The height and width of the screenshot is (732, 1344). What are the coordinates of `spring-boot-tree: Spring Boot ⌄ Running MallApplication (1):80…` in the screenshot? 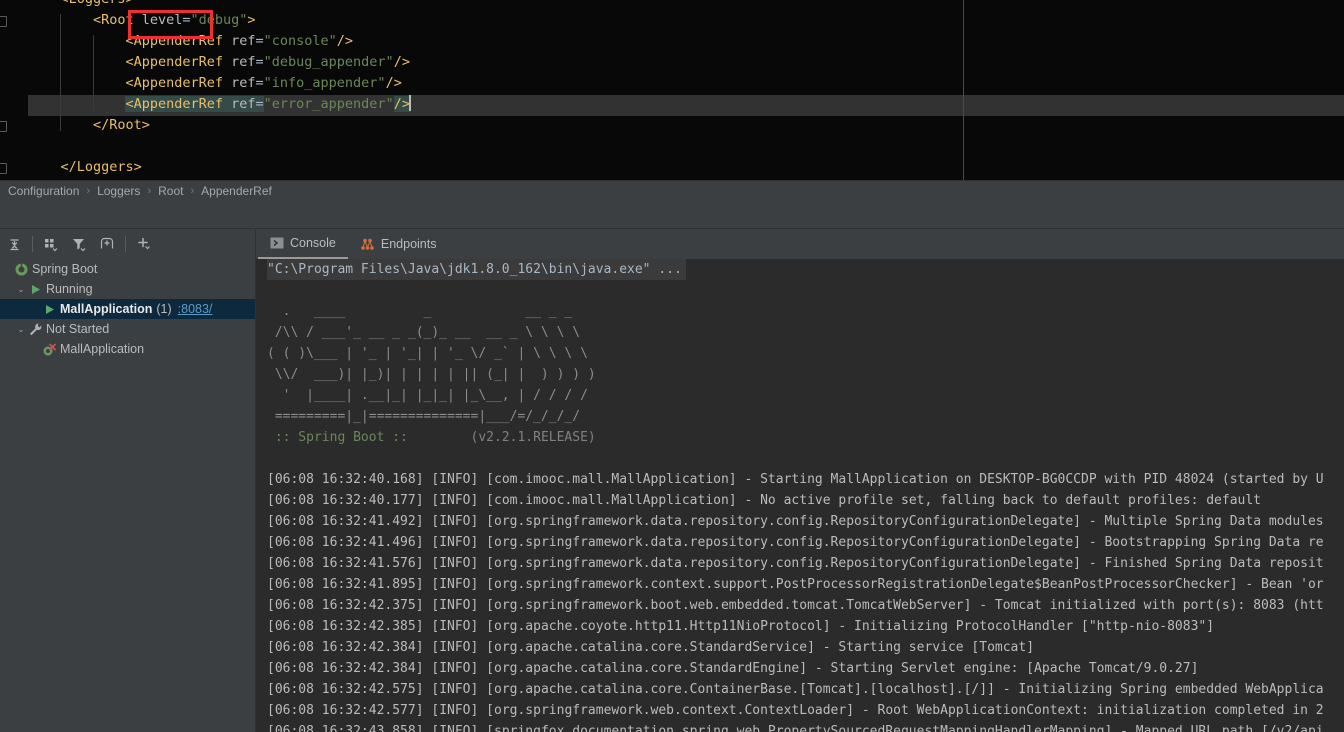 It's located at (128, 495).